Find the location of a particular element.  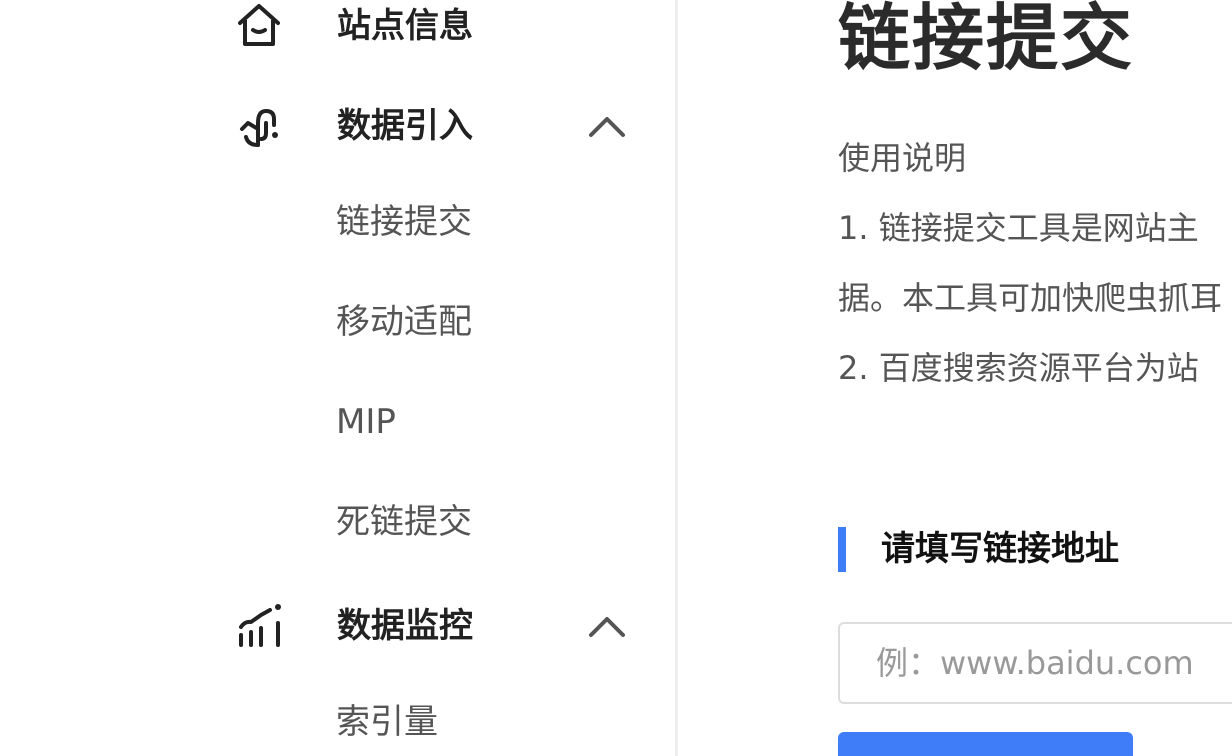

usage-line: 1. 链接提交工具是网站主 is located at coordinates (1018, 228).